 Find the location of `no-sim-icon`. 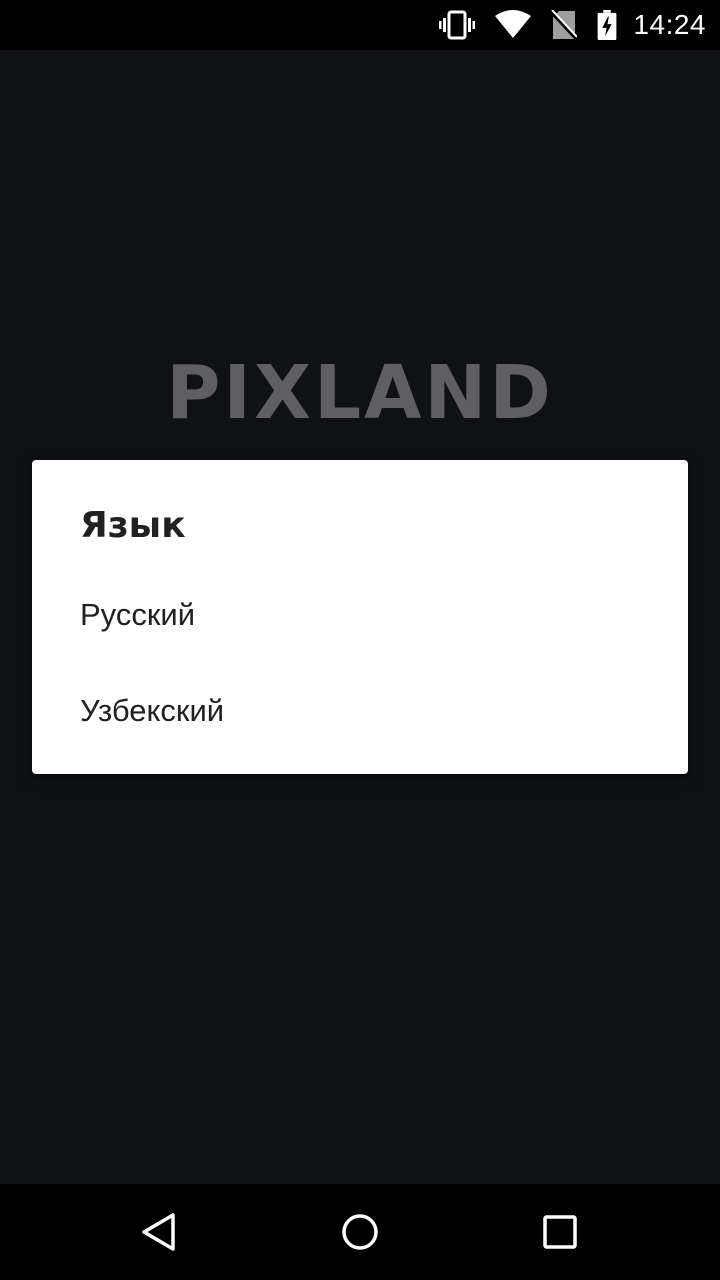

no-sim-icon is located at coordinates (564, 25).